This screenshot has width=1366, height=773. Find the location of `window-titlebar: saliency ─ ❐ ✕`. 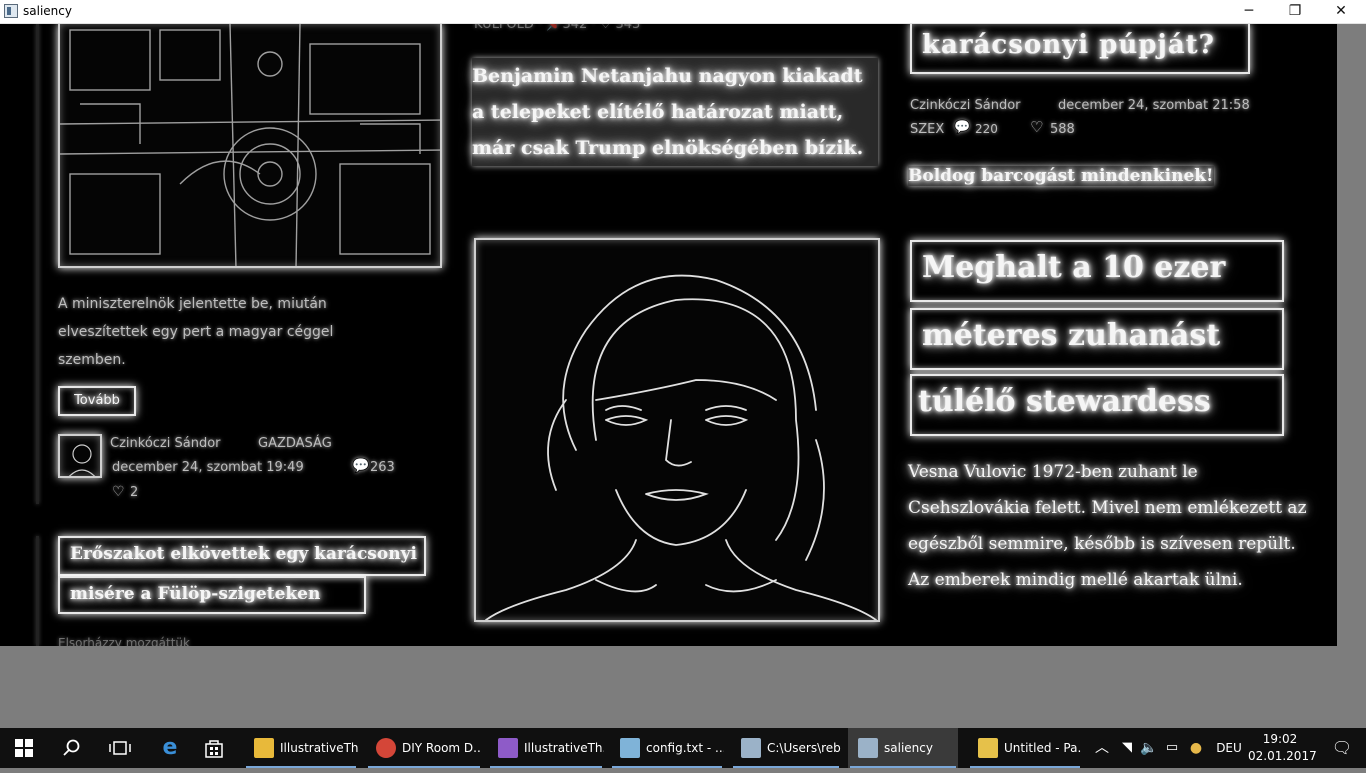

window-titlebar: saliency ─ ❐ ✕ is located at coordinates (683, 12).